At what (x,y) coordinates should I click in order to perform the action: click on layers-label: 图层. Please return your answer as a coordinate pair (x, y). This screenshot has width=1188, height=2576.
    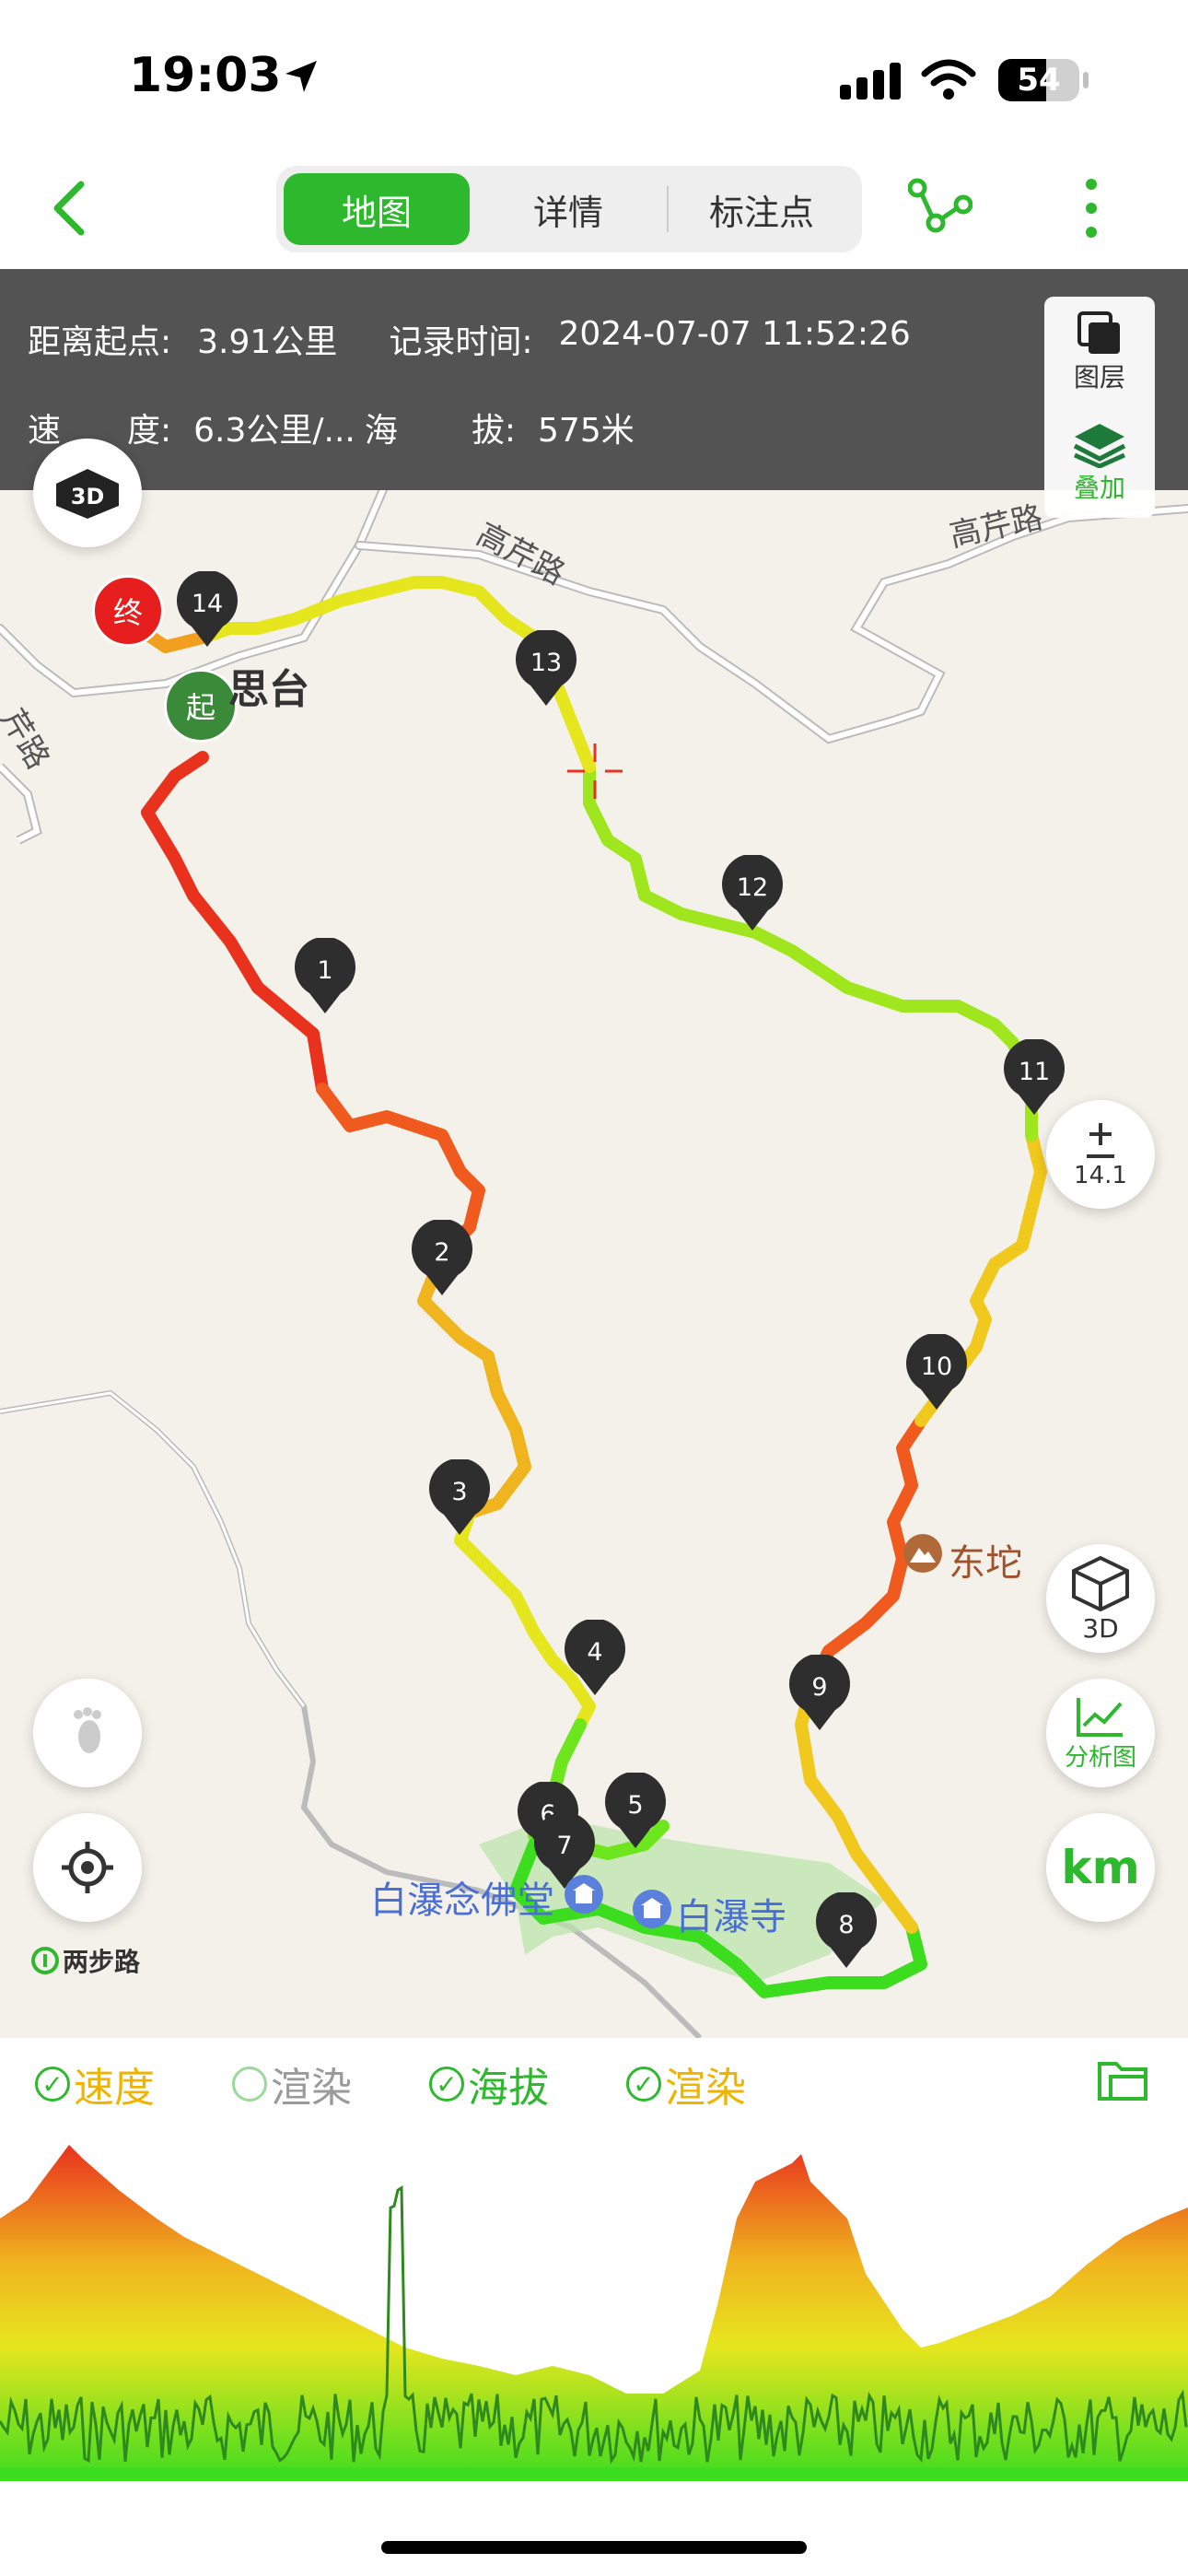
    Looking at the image, I should click on (1099, 377).